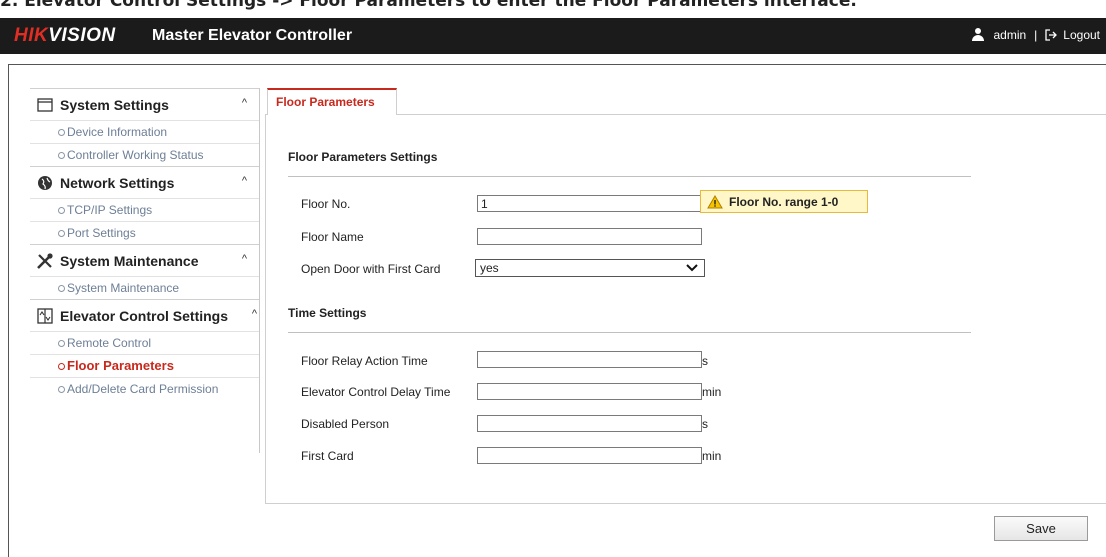  What do you see at coordinates (364, 361) in the screenshot?
I see `floor-relay-action-time-label: Floor Relay Action Time` at bounding box center [364, 361].